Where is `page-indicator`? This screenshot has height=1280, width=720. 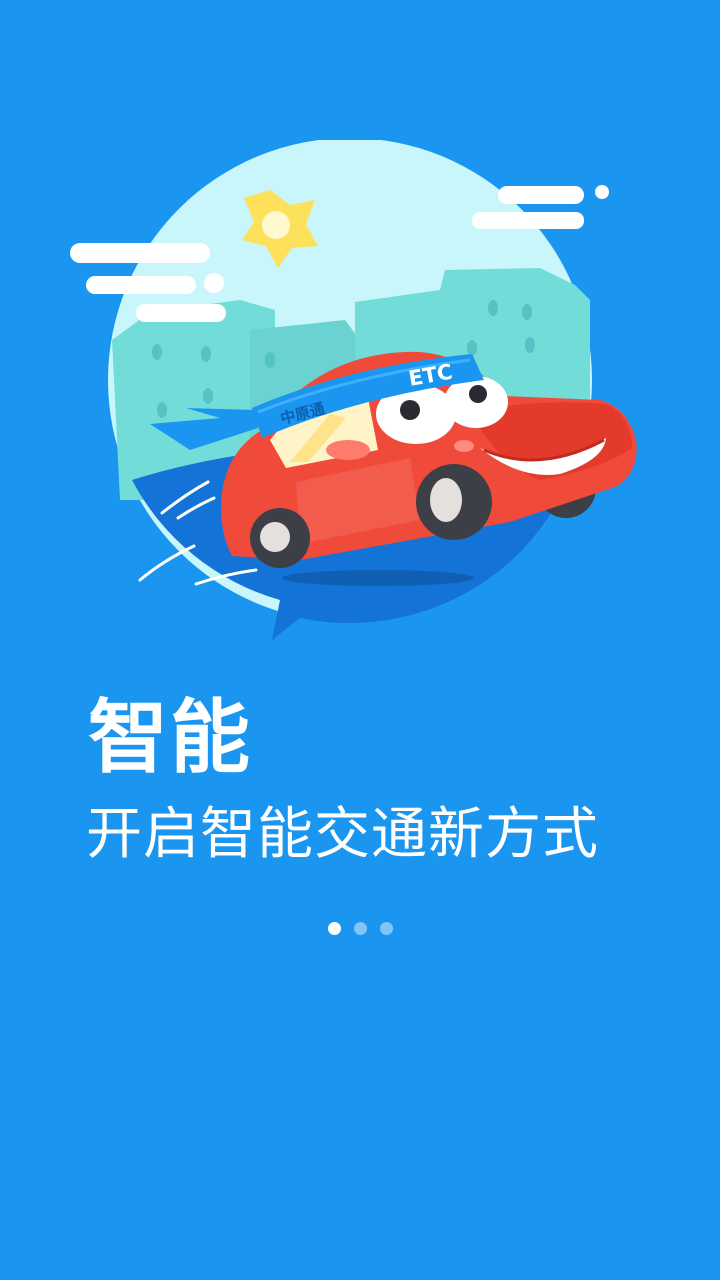 page-indicator is located at coordinates (360, 929).